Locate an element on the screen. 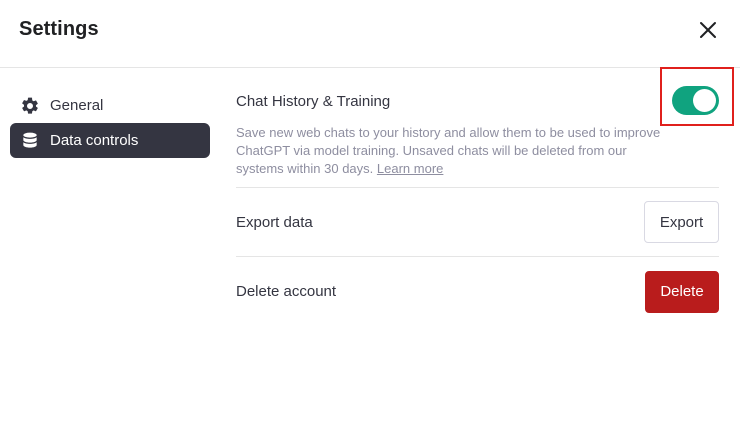  gear-icon is located at coordinates (30, 106).